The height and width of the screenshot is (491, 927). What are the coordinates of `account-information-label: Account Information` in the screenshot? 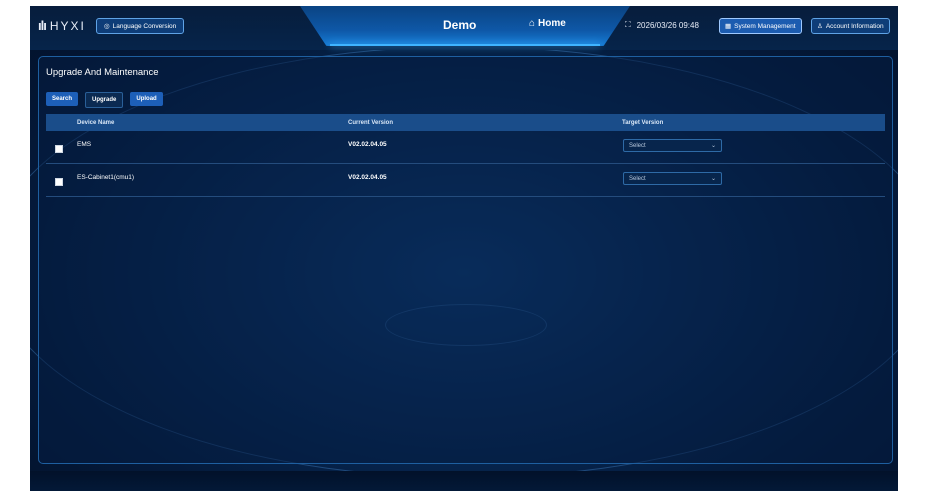 It's located at (854, 26).